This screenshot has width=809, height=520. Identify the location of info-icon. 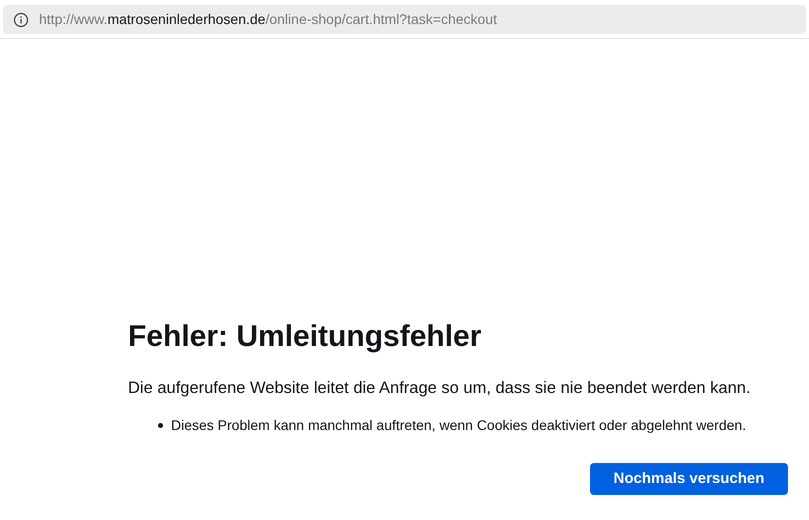
(21, 20).